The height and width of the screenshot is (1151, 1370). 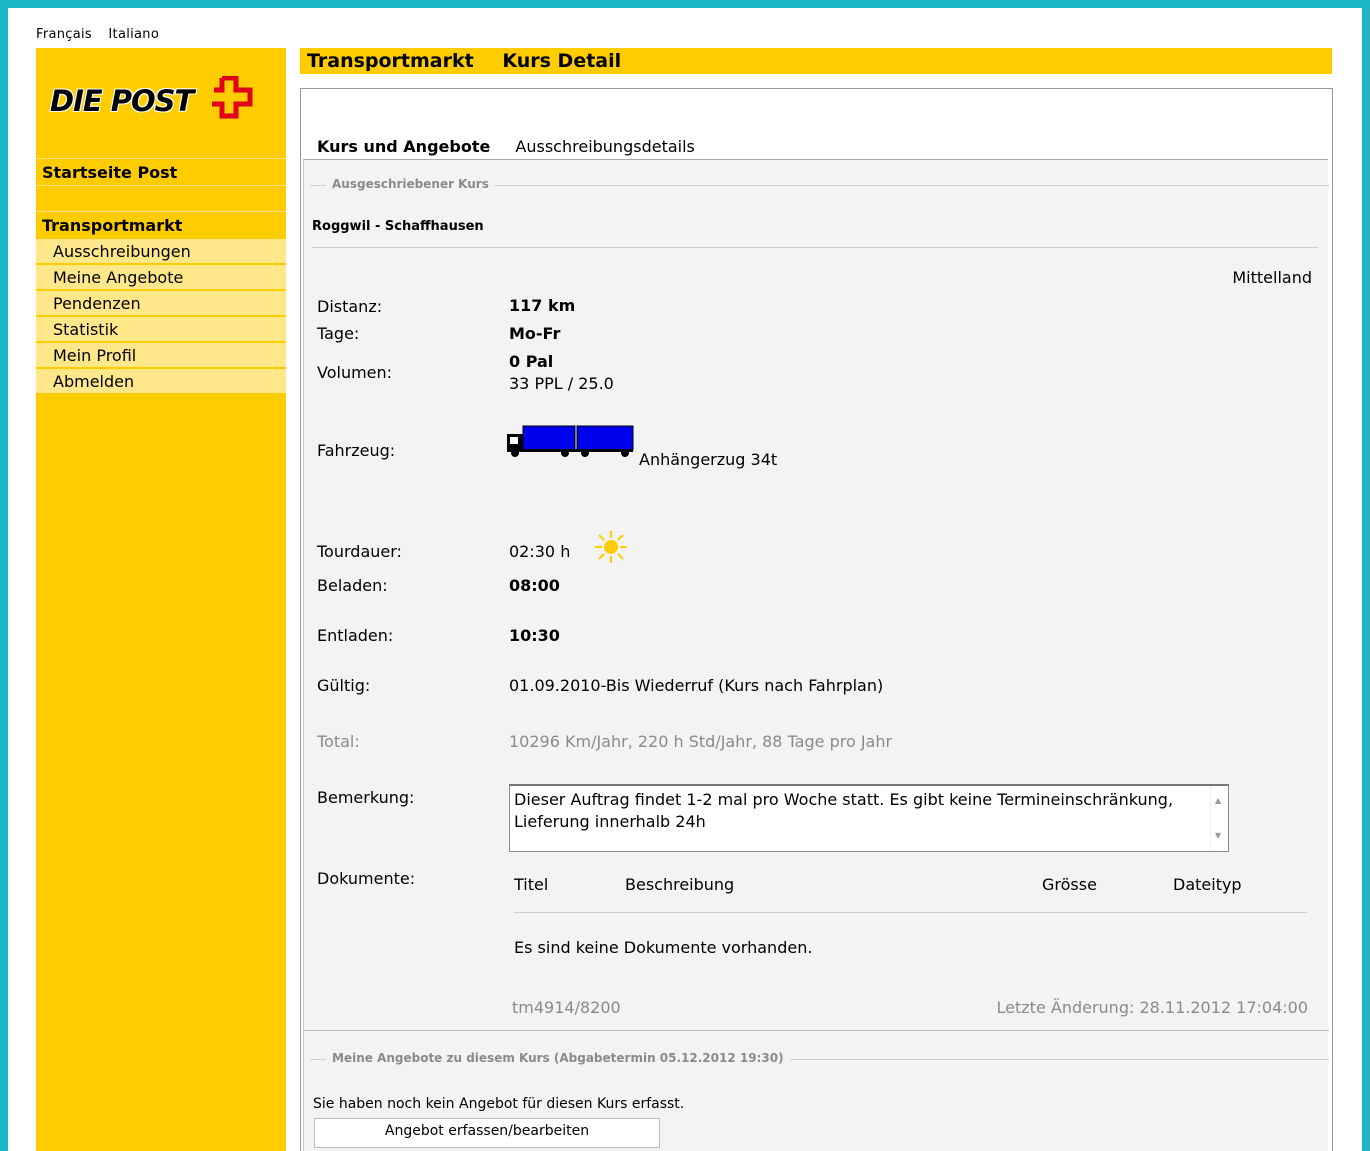 I want to click on doc-col-beschreibung: Beschreibung, so click(x=680, y=884).